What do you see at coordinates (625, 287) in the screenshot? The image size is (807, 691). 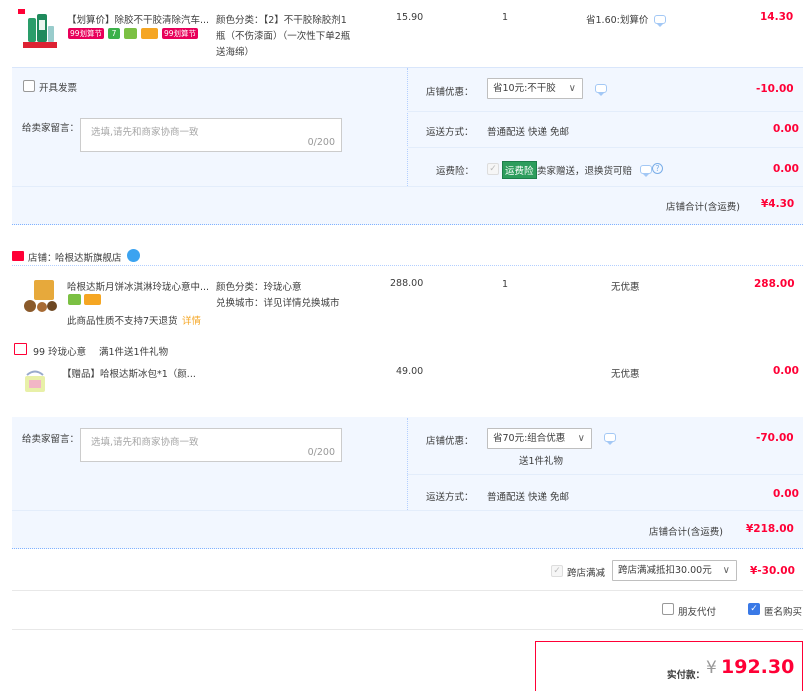 I see `discount-info: 无优惠` at bounding box center [625, 287].